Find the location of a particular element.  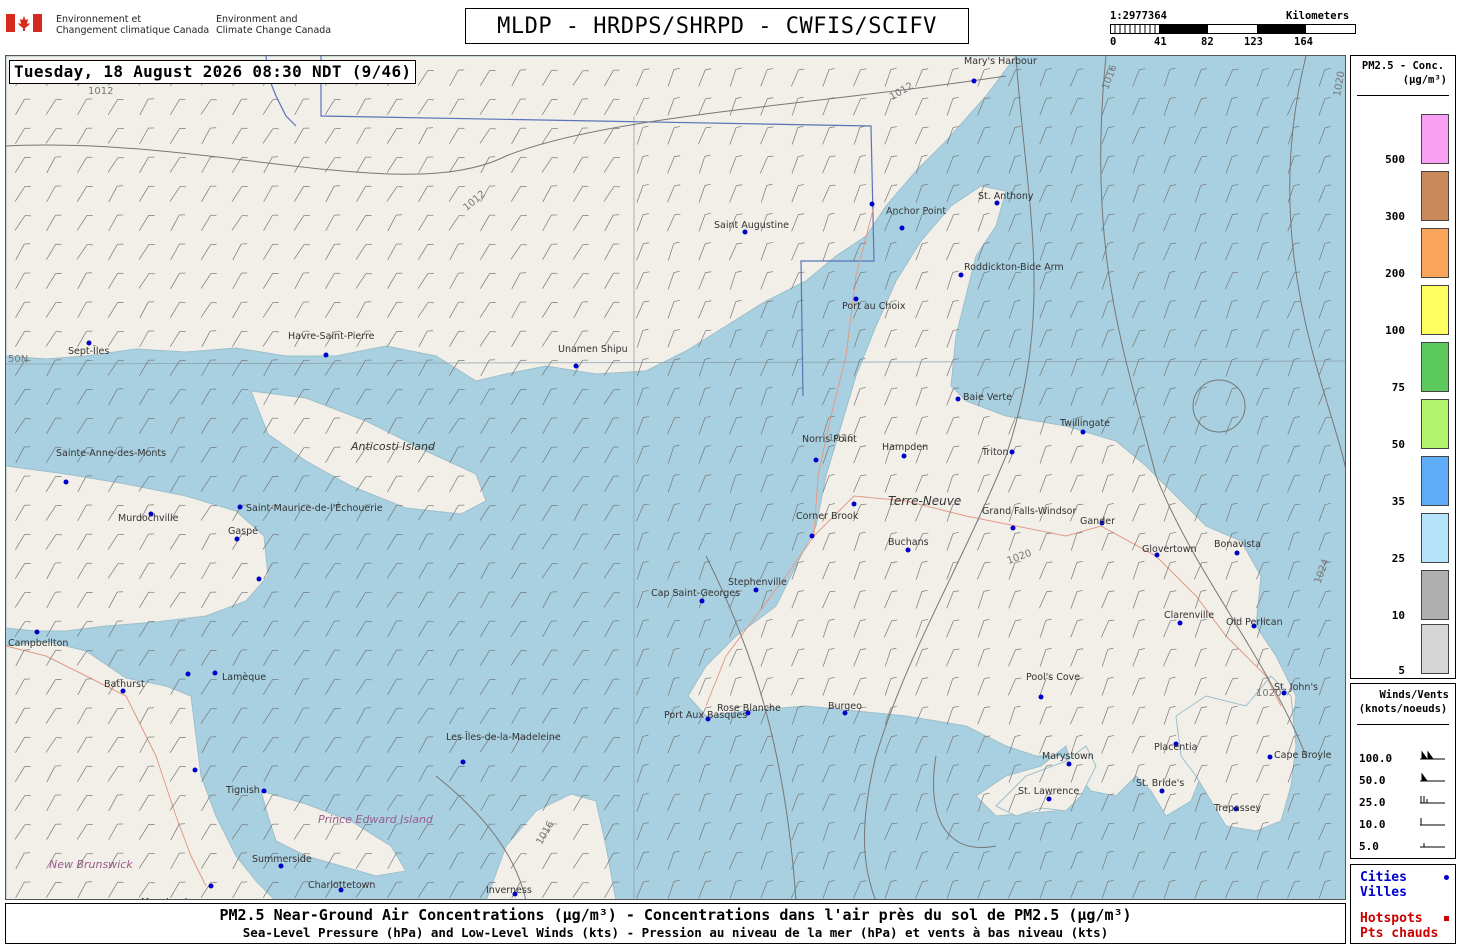

scale-tick-0: 0 is located at coordinates (1113, 42).